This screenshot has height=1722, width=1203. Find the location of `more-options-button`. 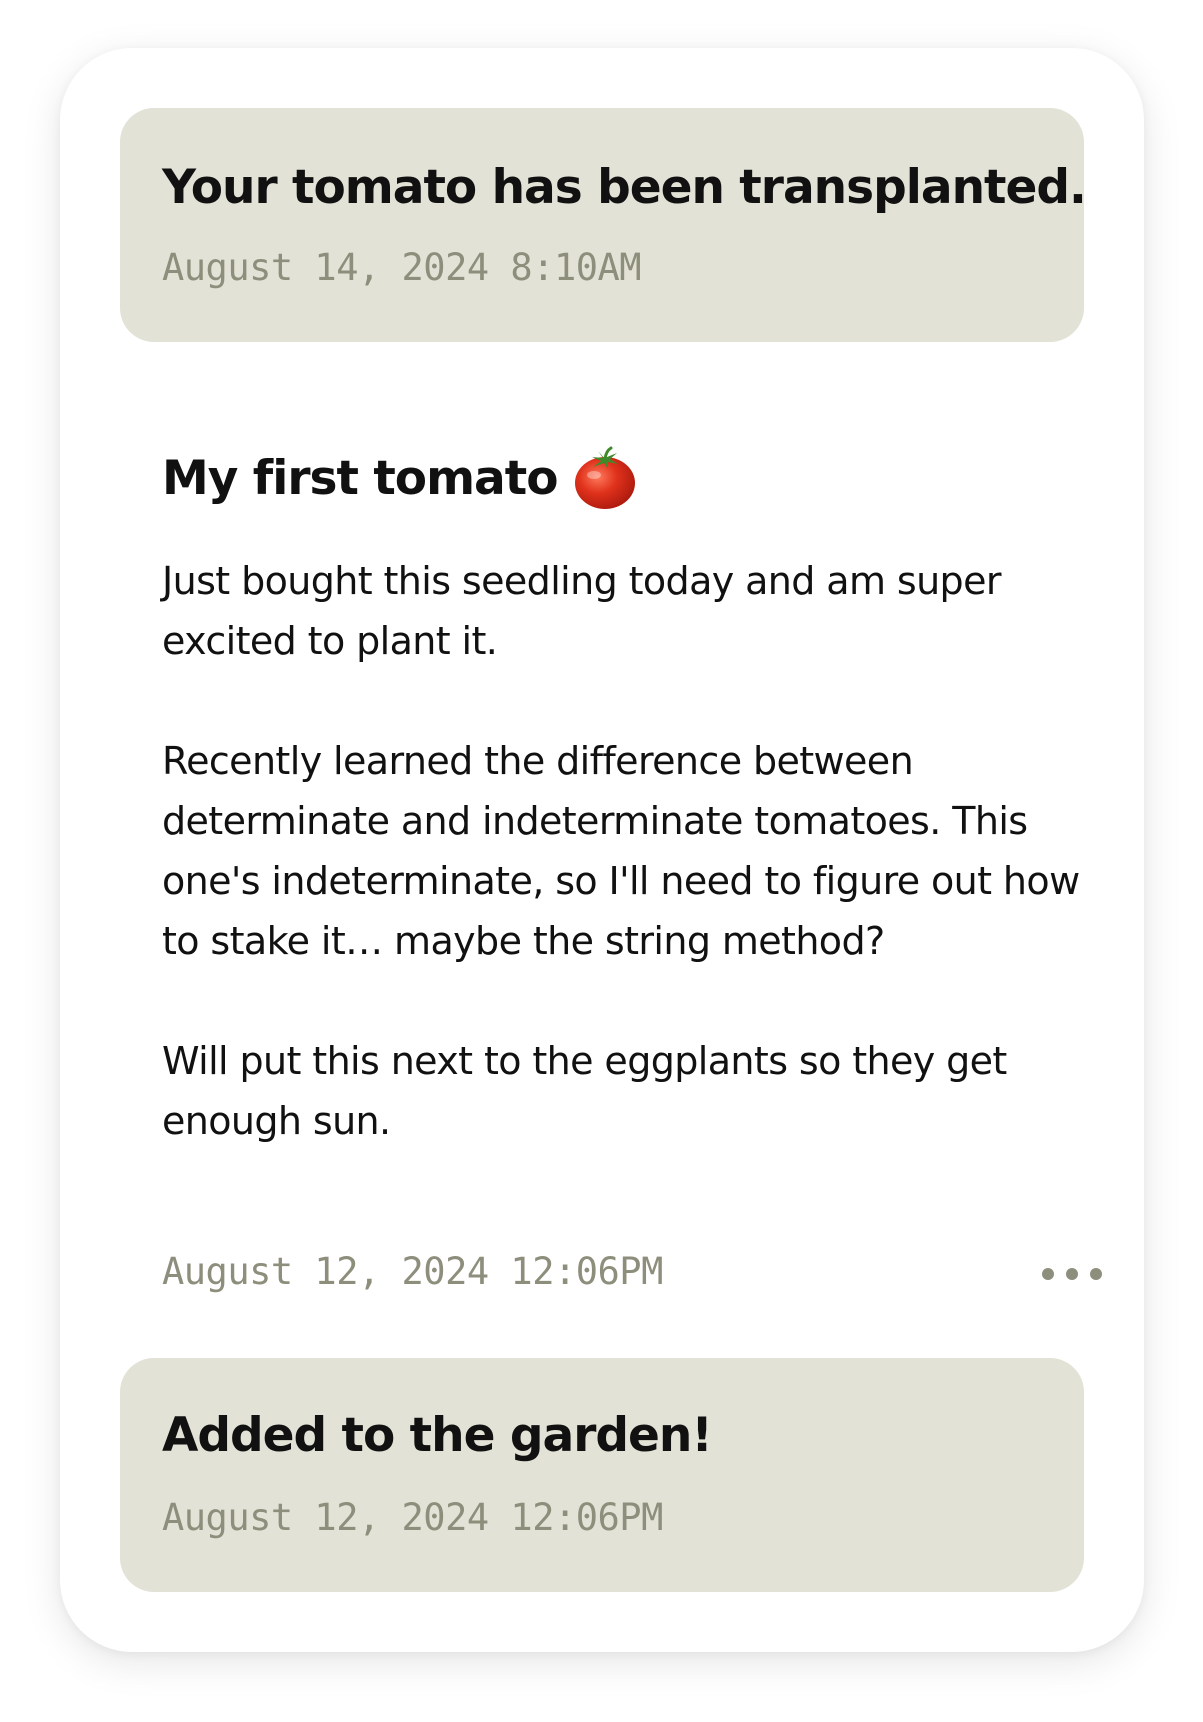

more-options-button is located at coordinates (1072, 1274).